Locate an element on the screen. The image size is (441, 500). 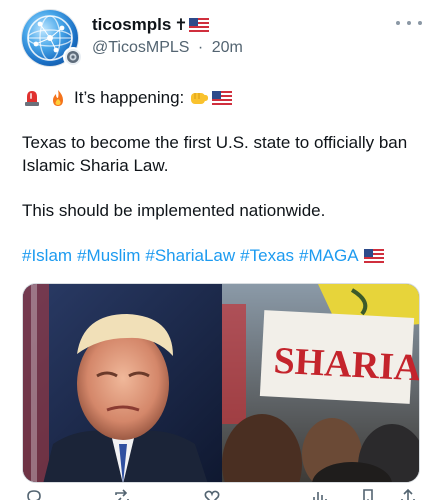
author-name-row: ticosmpls ✝ is located at coordinates (150, 25).